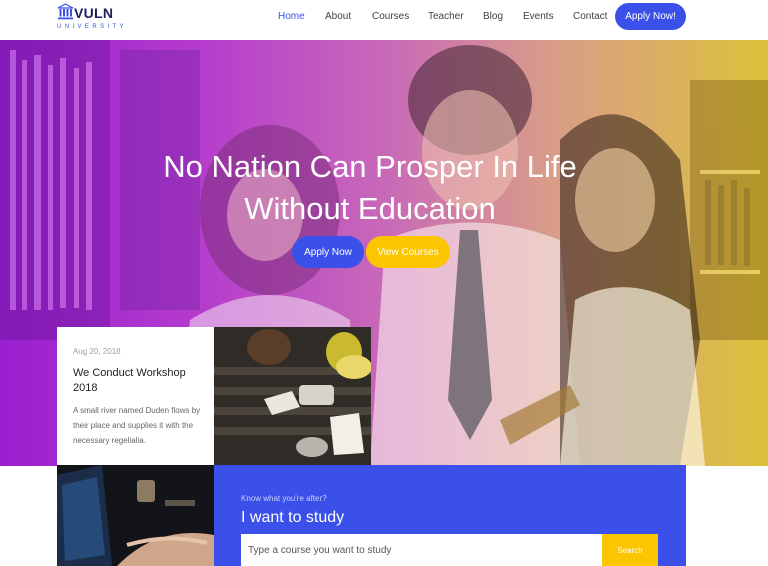 Image resolution: width=768 pixels, height=566 pixels. I want to click on study-title: I want to study, so click(293, 517).